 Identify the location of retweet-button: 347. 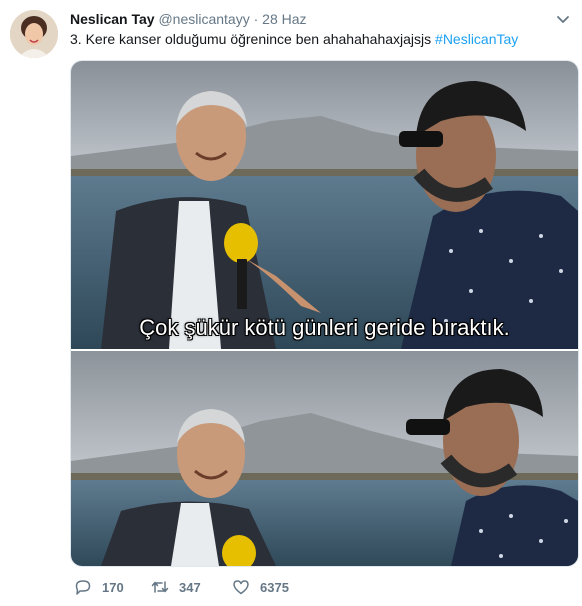
(176, 588).